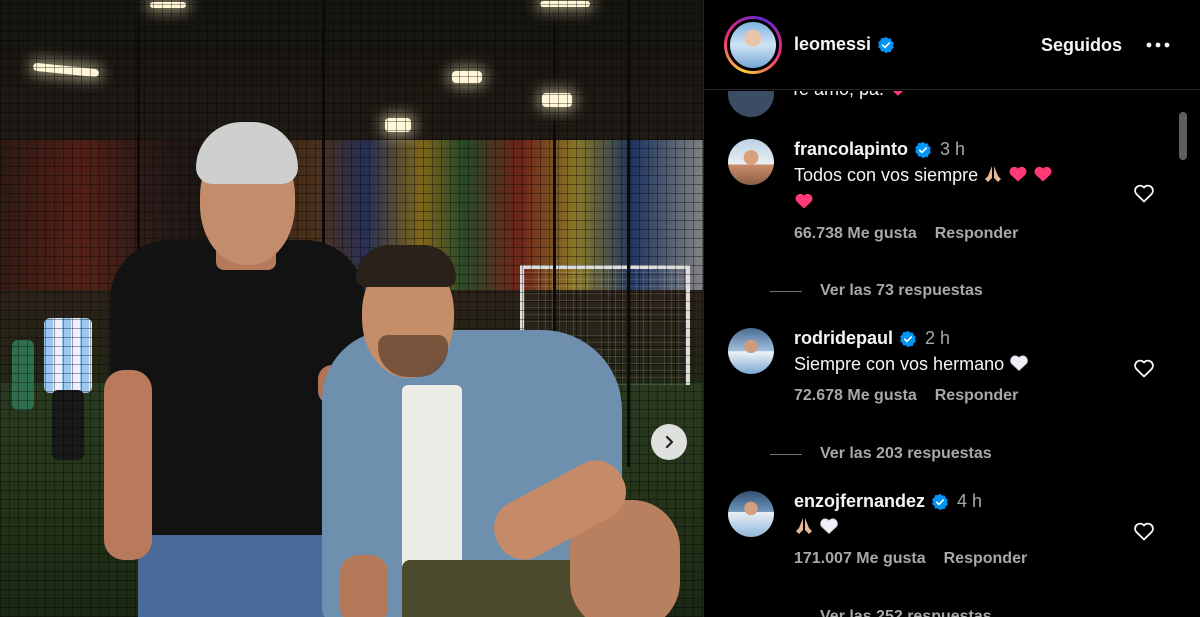  What do you see at coordinates (1158, 45) in the screenshot?
I see `more-options-icon` at bounding box center [1158, 45].